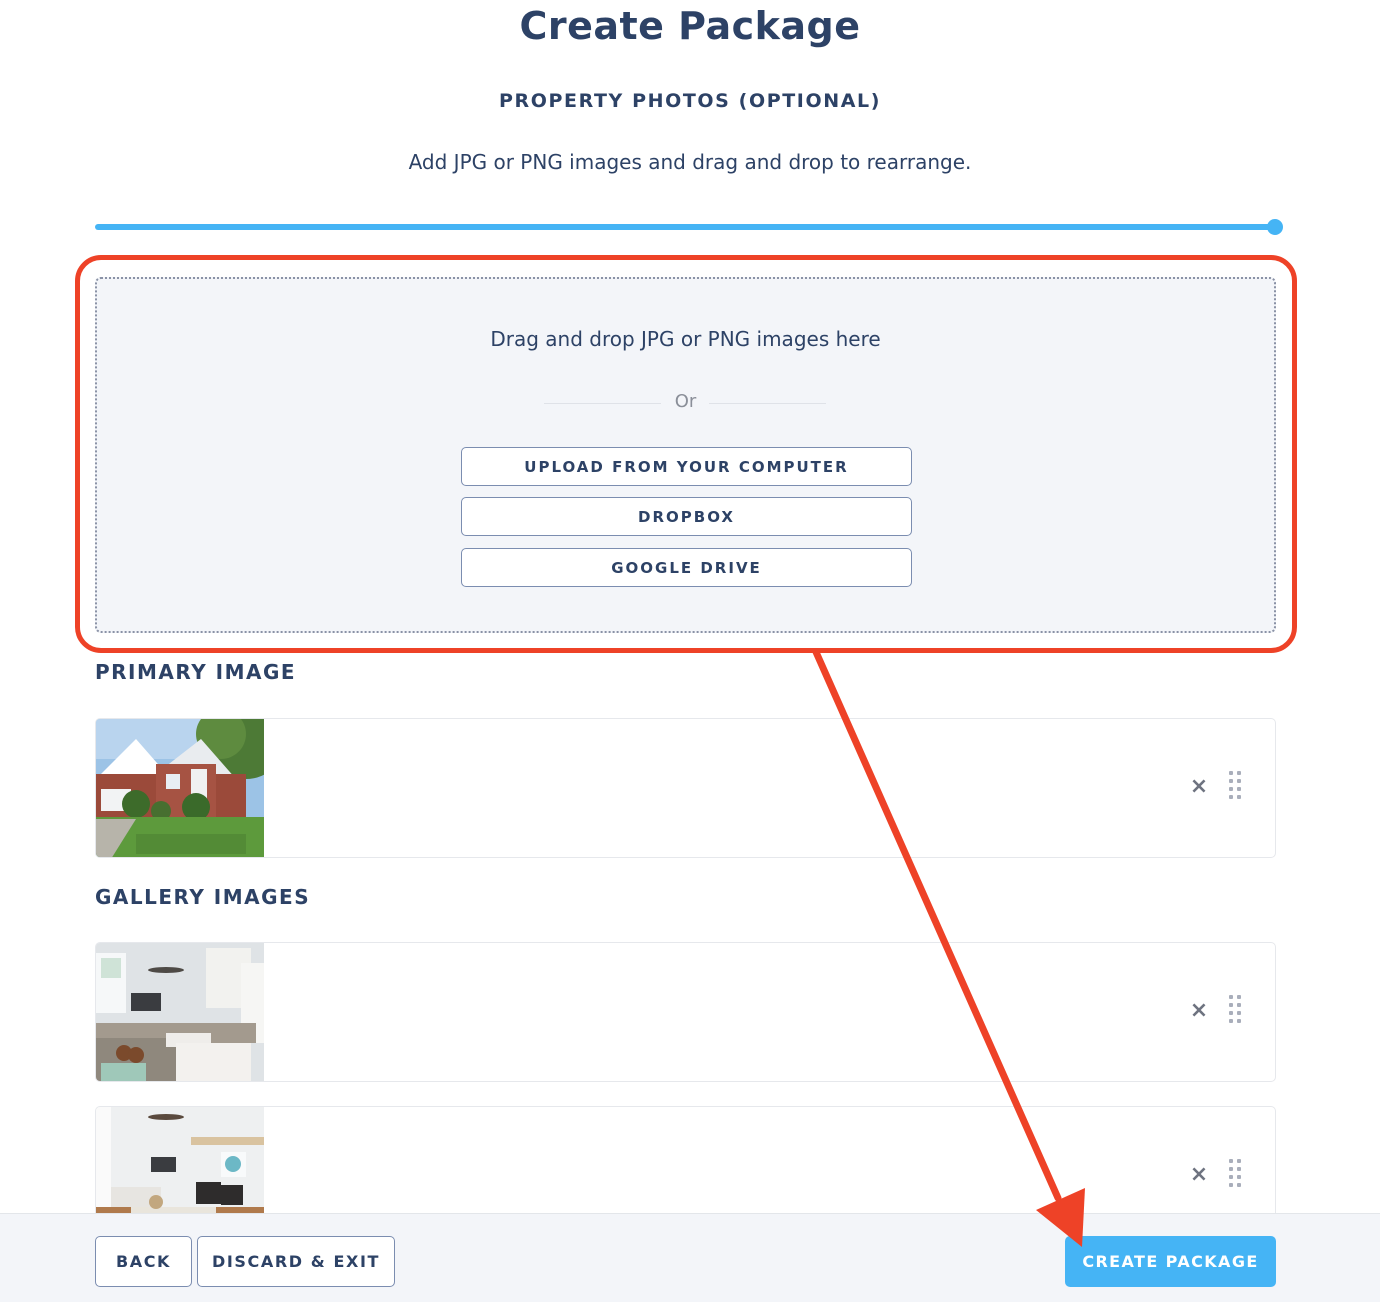 This screenshot has height=1302, width=1380. I want to click on dropbox-button: DROPBOX, so click(686, 516).